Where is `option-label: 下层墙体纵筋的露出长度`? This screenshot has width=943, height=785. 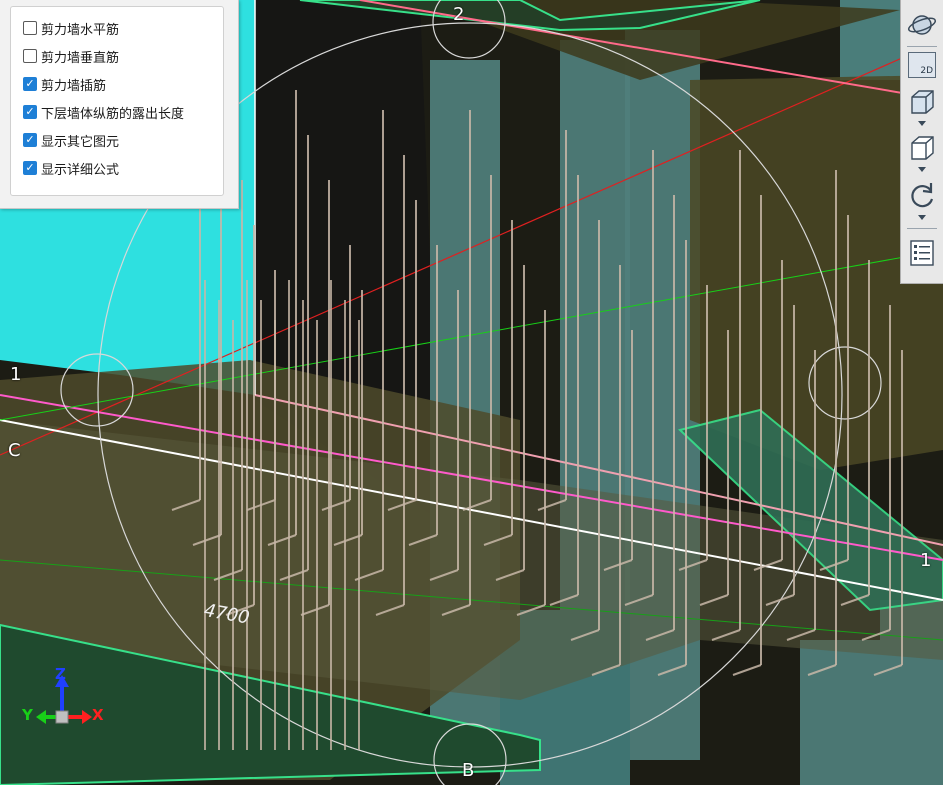 option-label: 下层墙体纵筋的露出长度 is located at coordinates (113, 114).